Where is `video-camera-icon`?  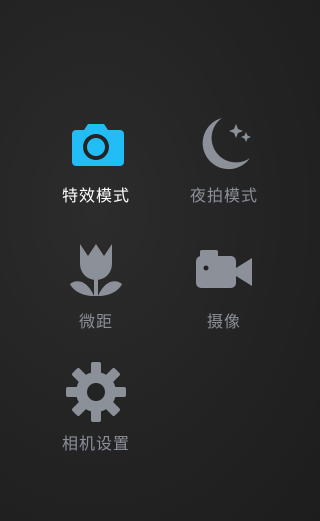
video-camera-icon is located at coordinates (224, 269).